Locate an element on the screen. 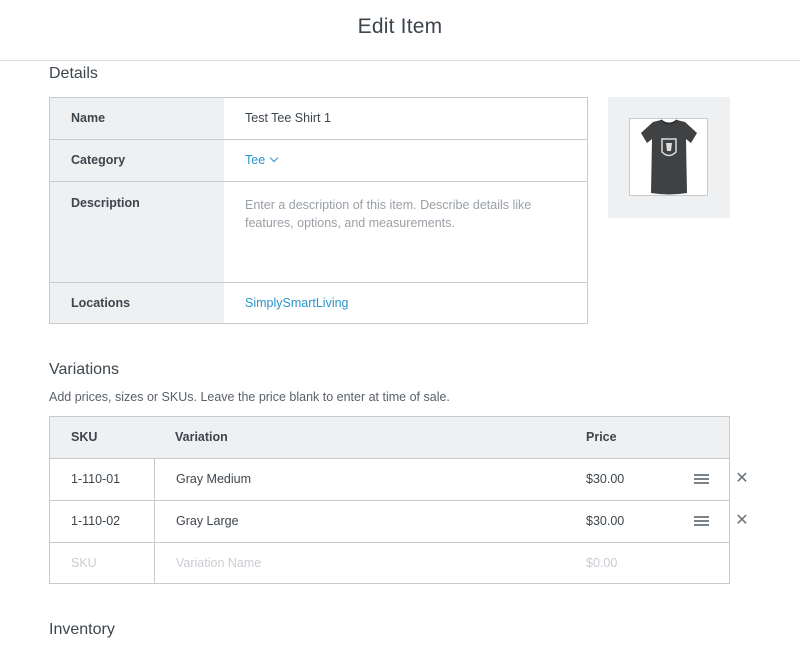 The height and width of the screenshot is (645, 800). column-header-sku: SKU is located at coordinates (84, 437).